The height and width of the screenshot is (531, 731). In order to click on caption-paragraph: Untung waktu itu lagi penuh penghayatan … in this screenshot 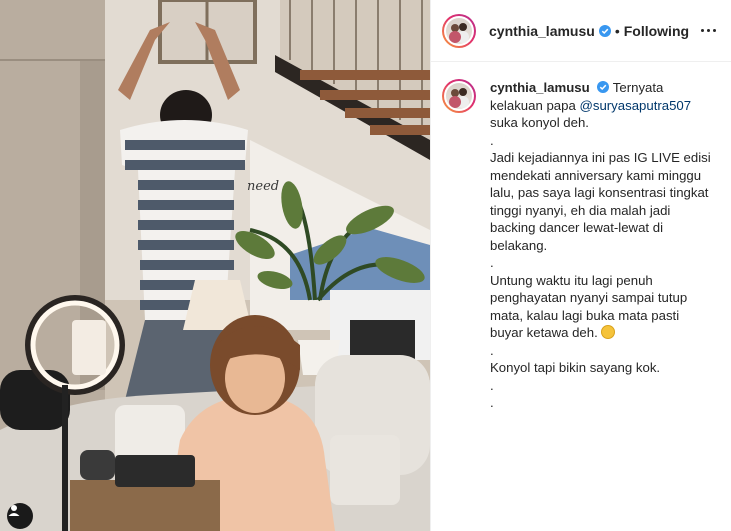, I will do `click(589, 306)`.